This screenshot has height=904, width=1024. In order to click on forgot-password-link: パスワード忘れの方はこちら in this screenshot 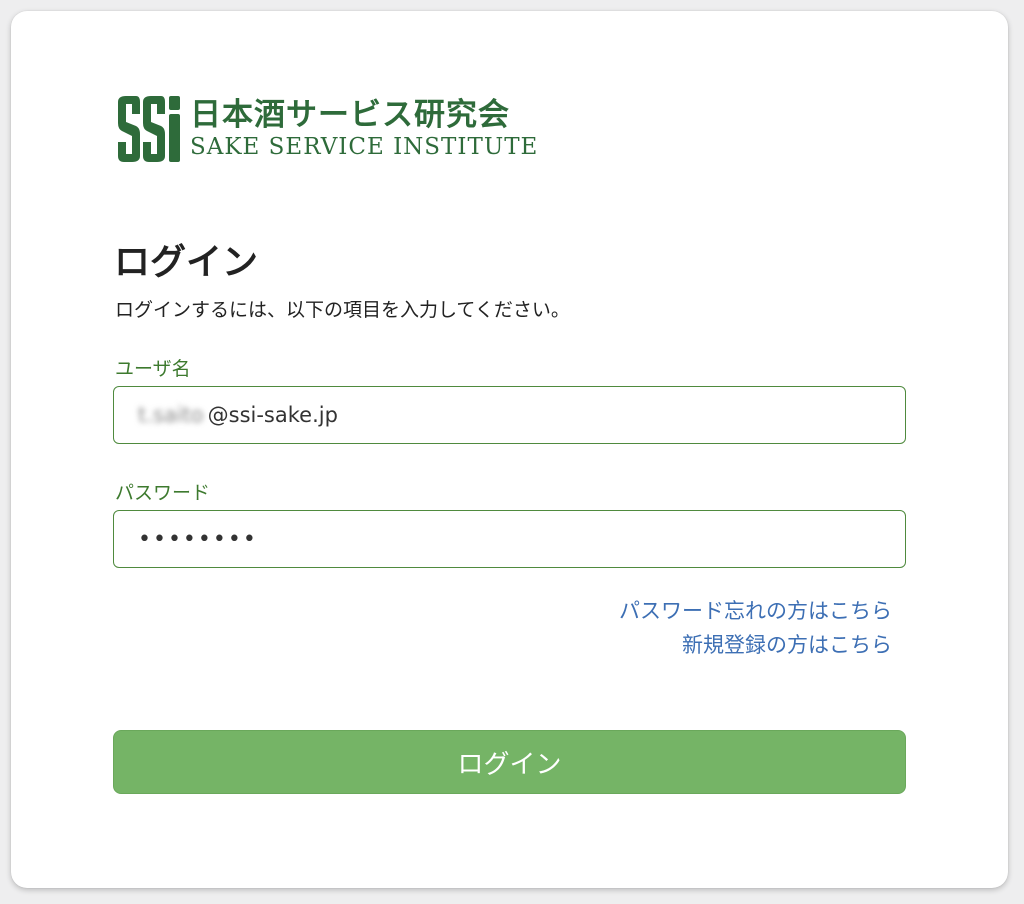, I will do `click(755, 610)`.